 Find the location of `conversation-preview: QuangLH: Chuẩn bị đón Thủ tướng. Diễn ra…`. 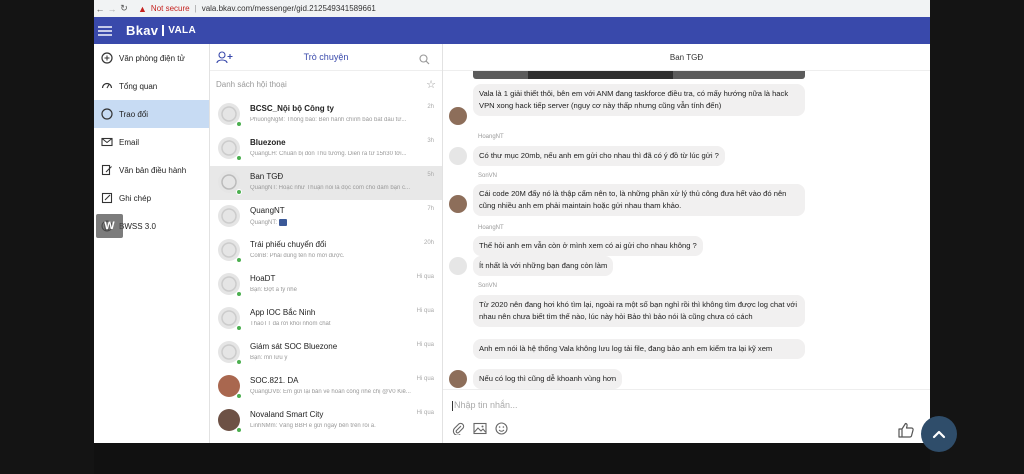

conversation-preview: QuangLH: Chuẩn bị đón Thủ tướng. Diễn ra… is located at coordinates (328, 154).